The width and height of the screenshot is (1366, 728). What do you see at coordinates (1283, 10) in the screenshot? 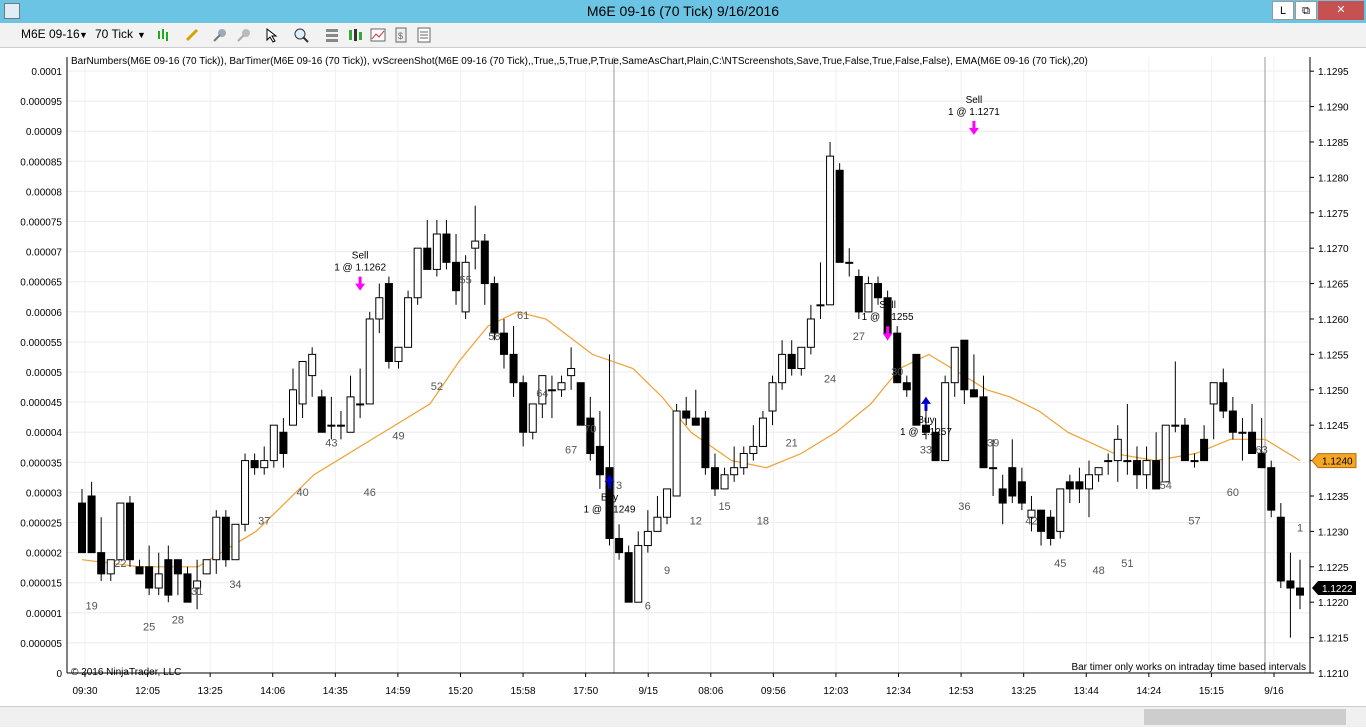
I see `help-button: L` at bounding box center [1283, 10].